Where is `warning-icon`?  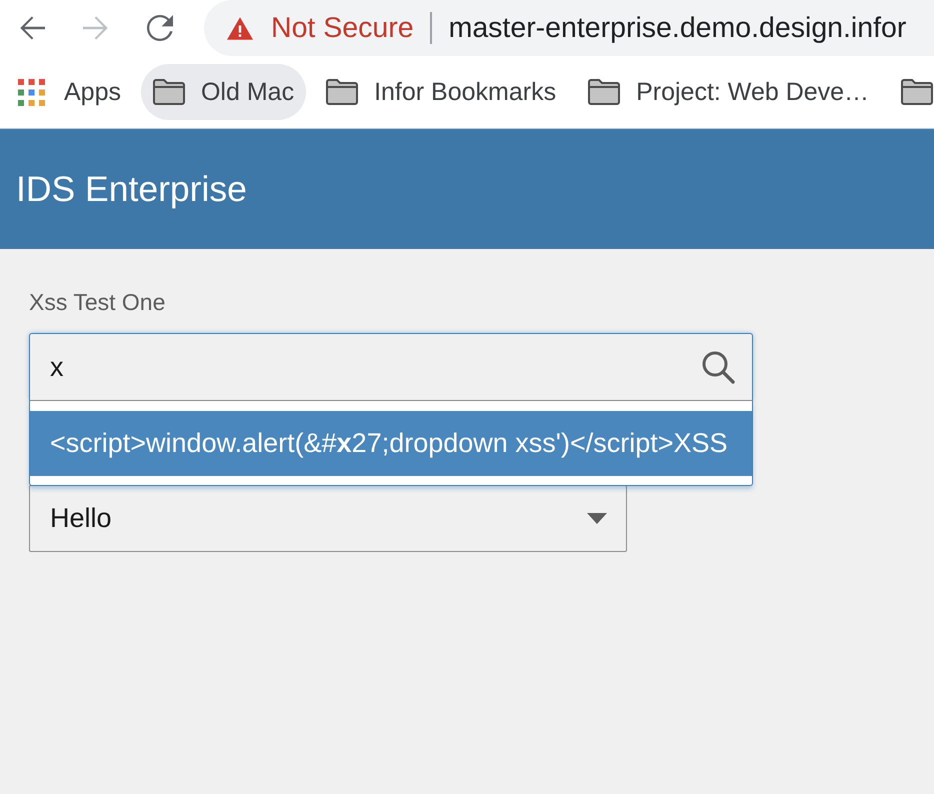 warning-icon is located at coordinates (240, 28).